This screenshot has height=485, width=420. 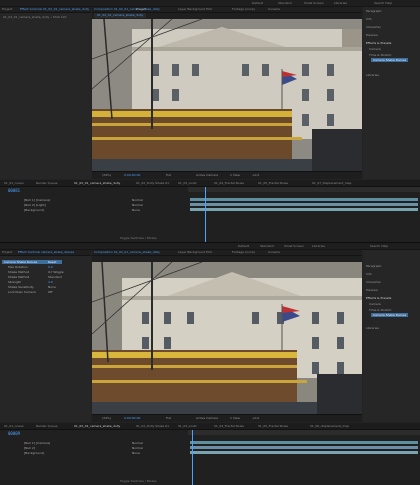 I want to click on prop-value-6: Off, so click(x=50, y=292).